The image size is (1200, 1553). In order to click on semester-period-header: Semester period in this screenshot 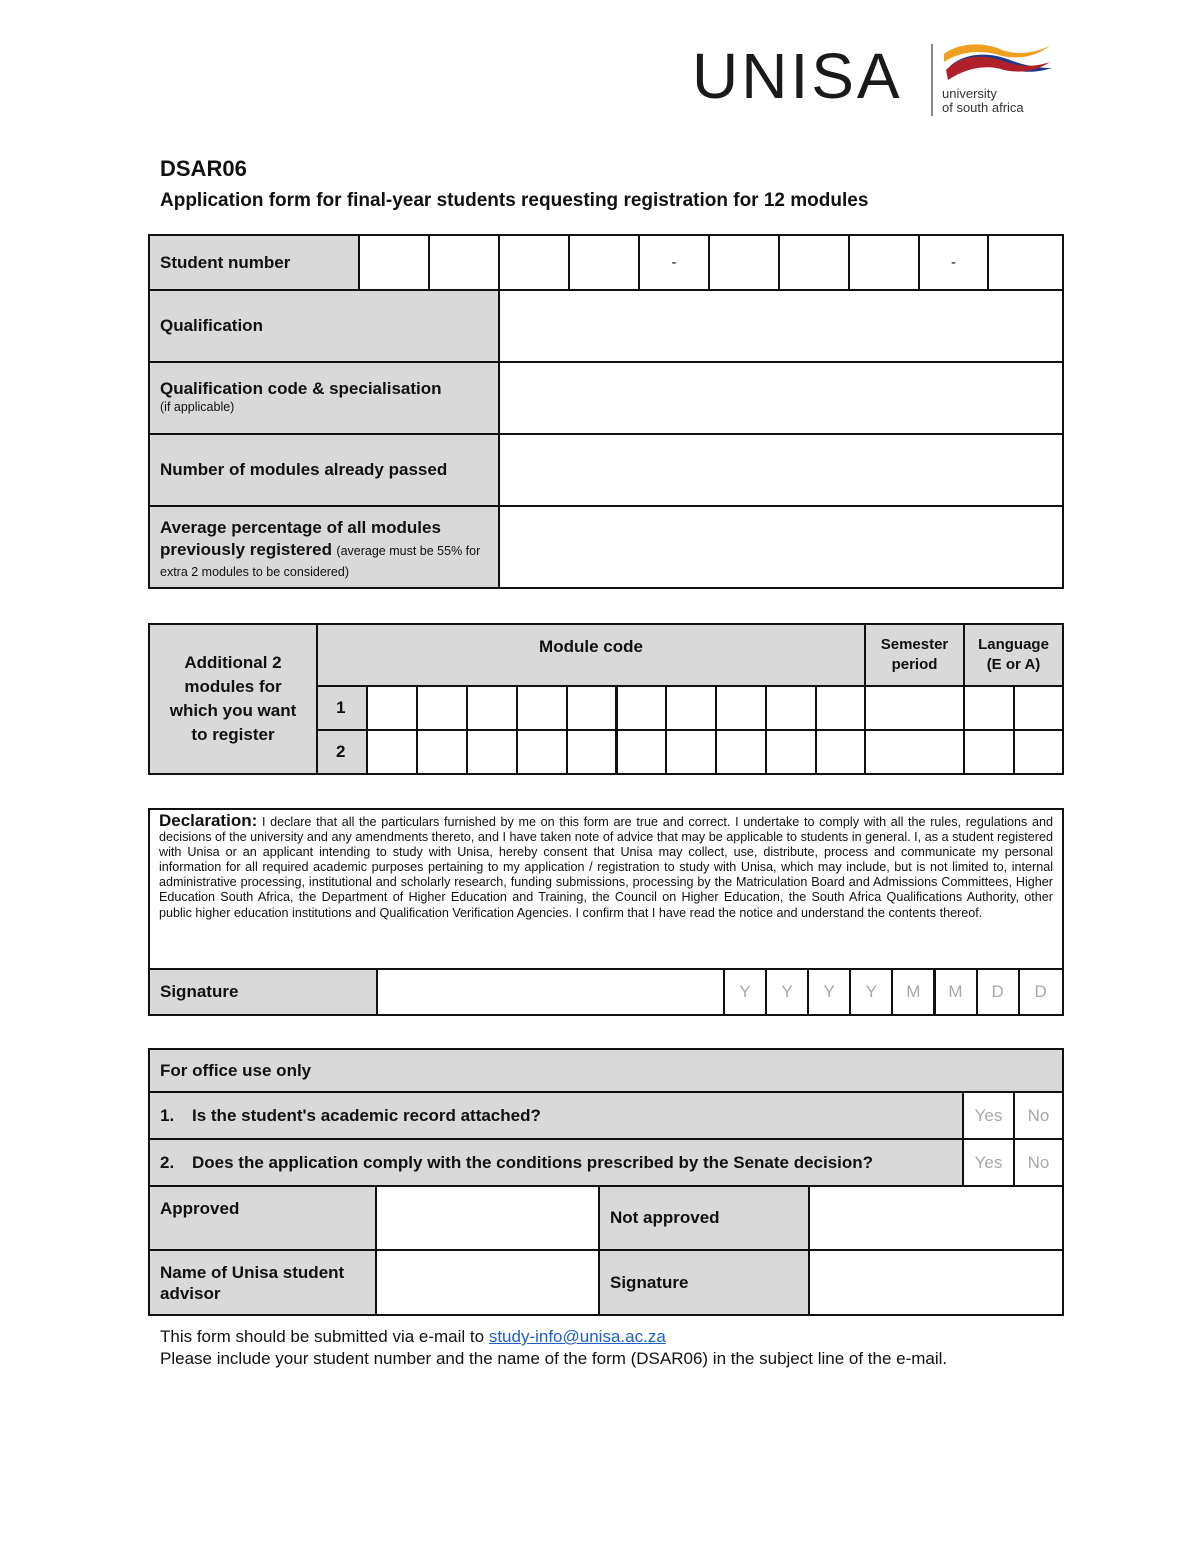, I will do `click(914, 655)`.